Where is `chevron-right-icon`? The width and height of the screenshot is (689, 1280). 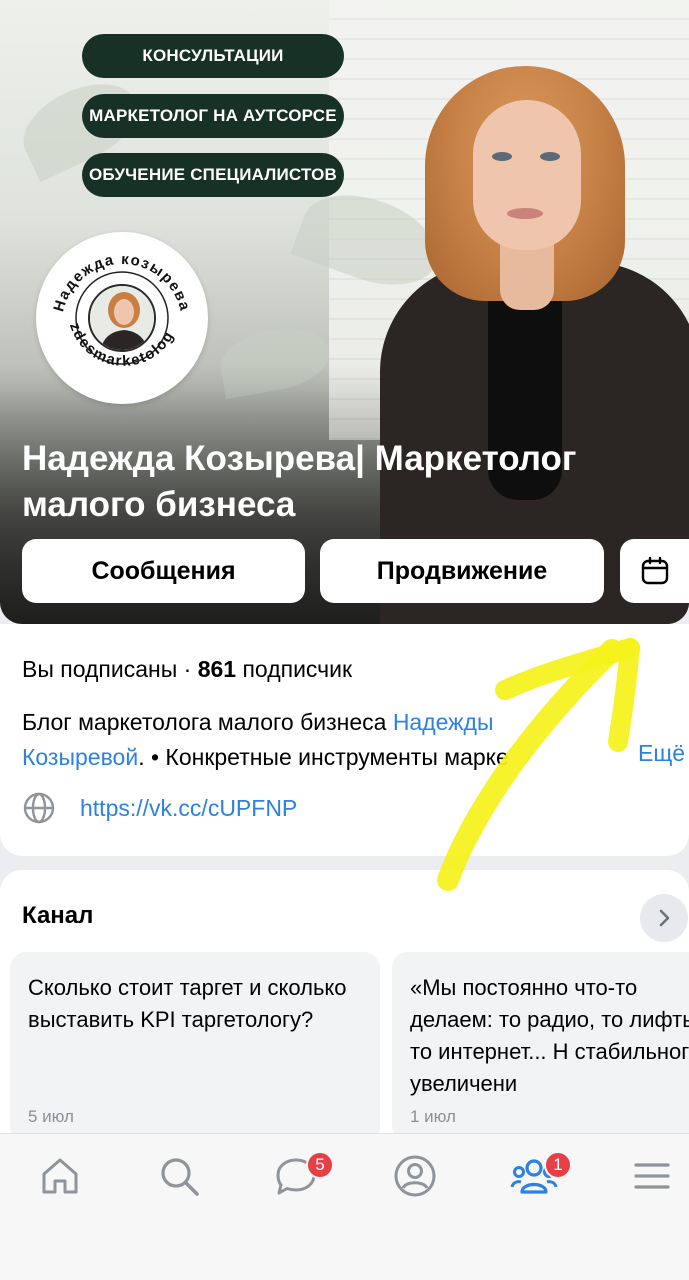 chevron-right-icon is located at coordinates (664, 918).